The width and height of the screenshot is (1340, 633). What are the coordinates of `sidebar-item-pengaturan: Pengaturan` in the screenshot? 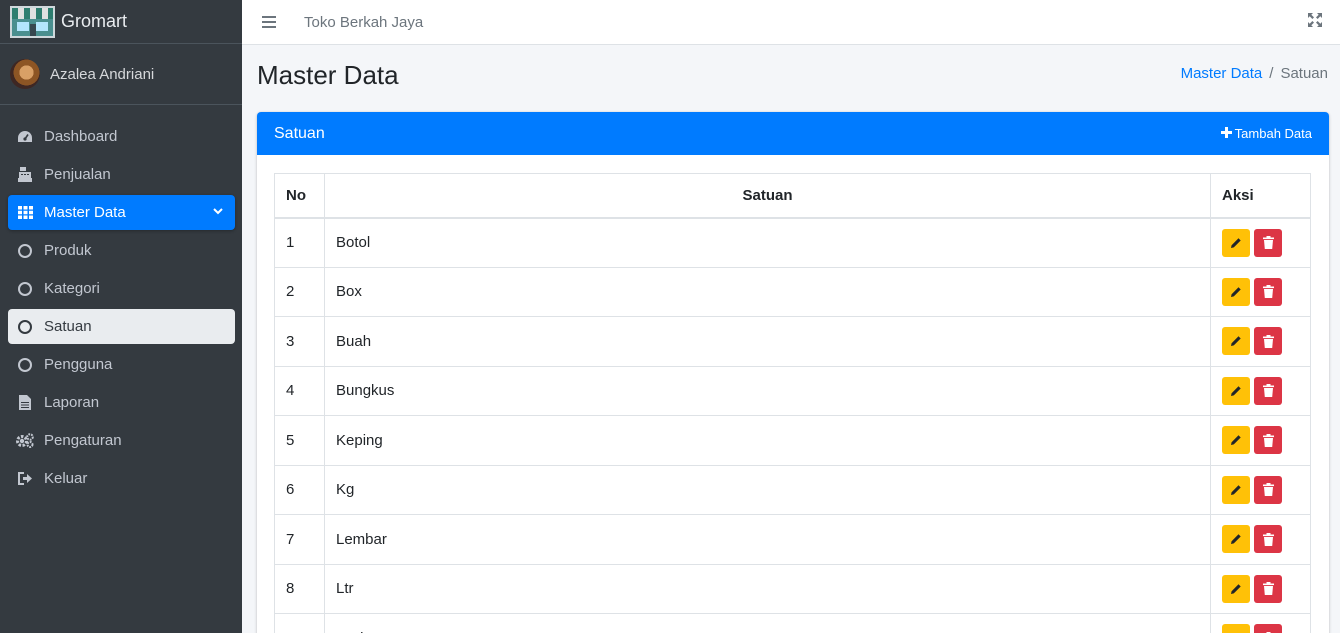 It's located at (121, 440).